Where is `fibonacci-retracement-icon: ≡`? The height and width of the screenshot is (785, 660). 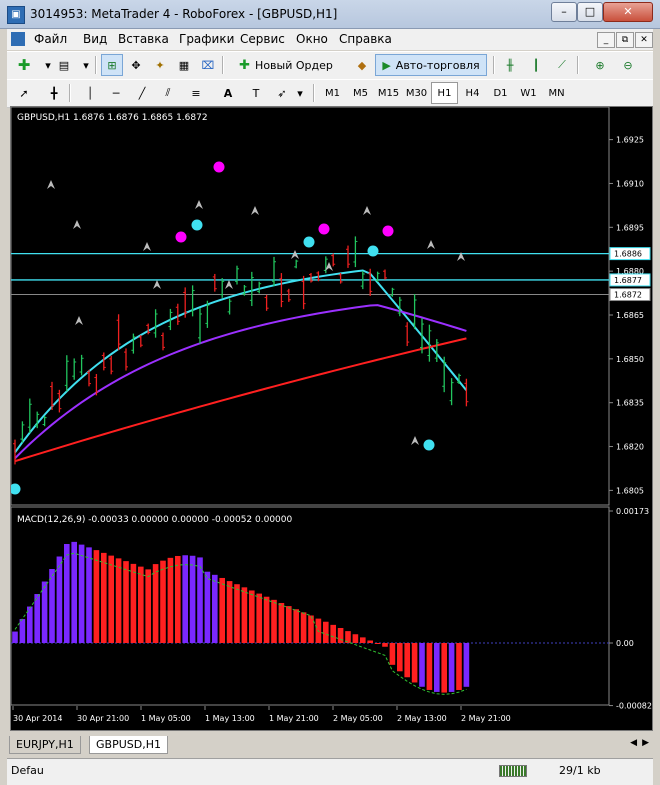 fibonacci-retracement-icon: ≡ is located at coordinates (196, 93).